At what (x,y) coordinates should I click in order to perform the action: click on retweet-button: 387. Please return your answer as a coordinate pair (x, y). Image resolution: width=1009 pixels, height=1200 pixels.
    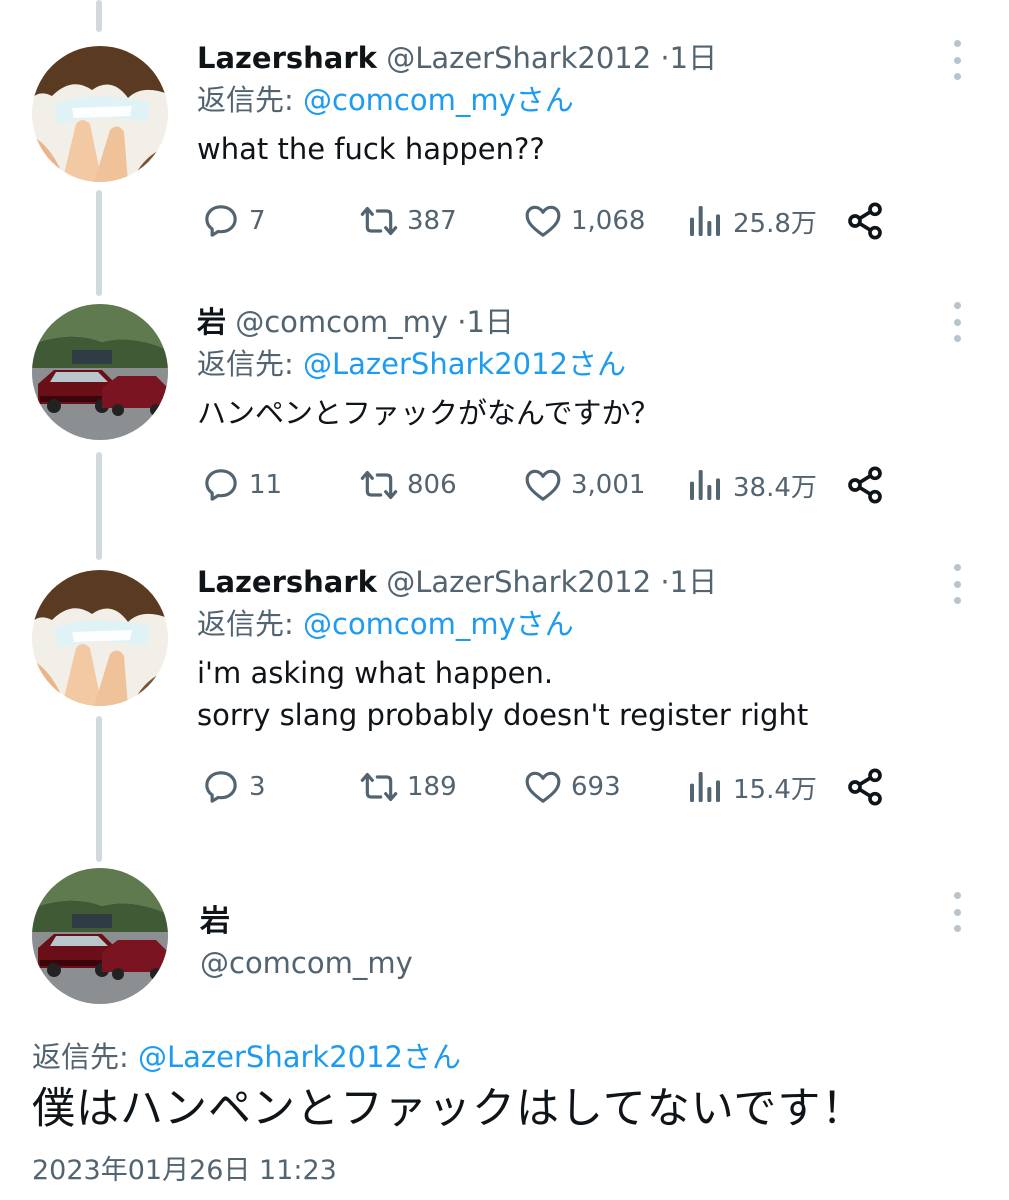
    Looking at the image, I should click on (408, 221).